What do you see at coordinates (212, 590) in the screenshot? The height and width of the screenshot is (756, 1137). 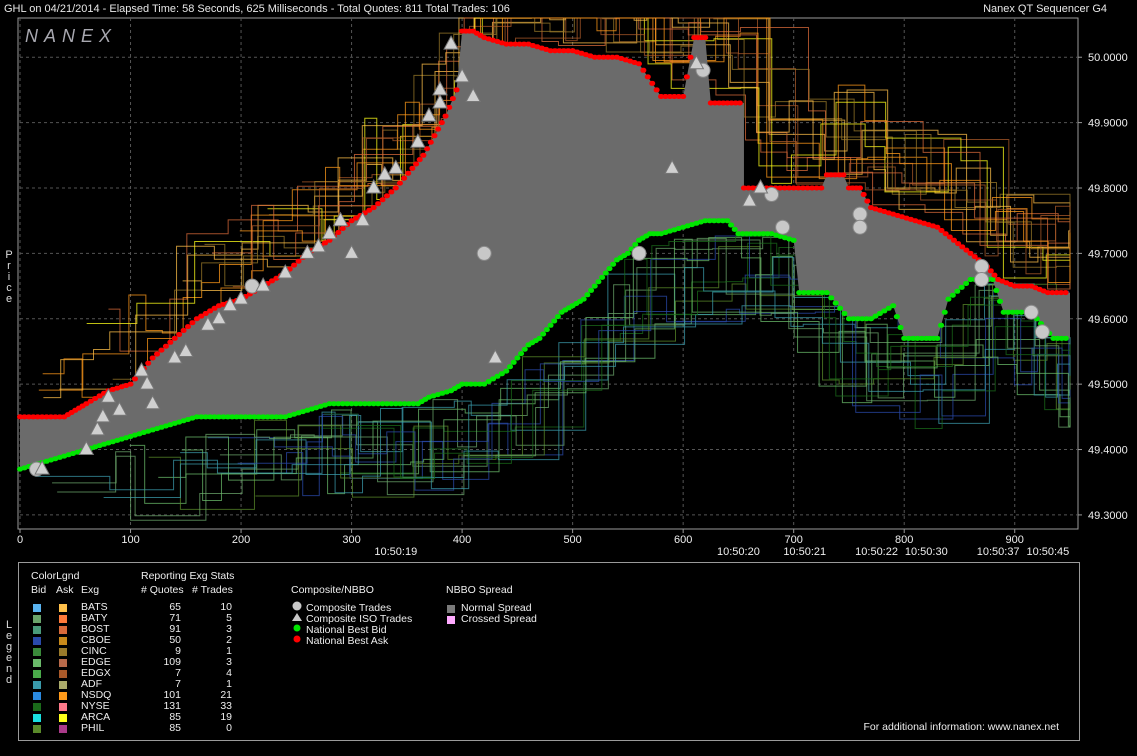 I see `col-trades: # Trades` at bounding box center [212, 590].